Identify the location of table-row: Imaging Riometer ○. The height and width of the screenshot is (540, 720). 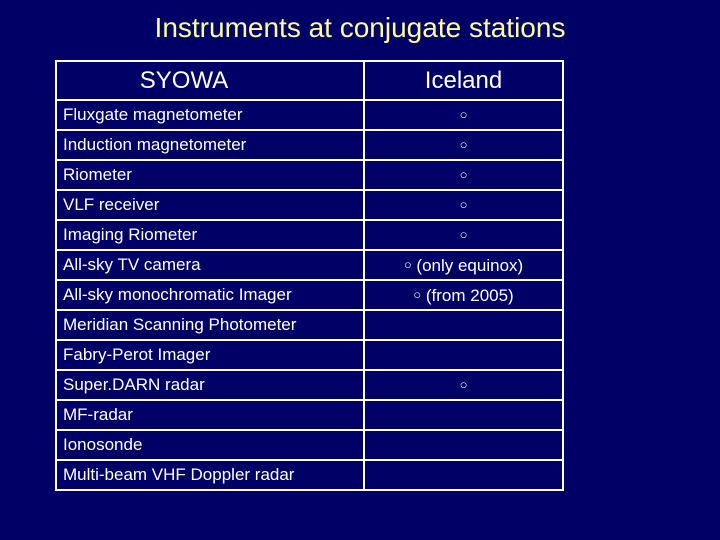
(309, 236).